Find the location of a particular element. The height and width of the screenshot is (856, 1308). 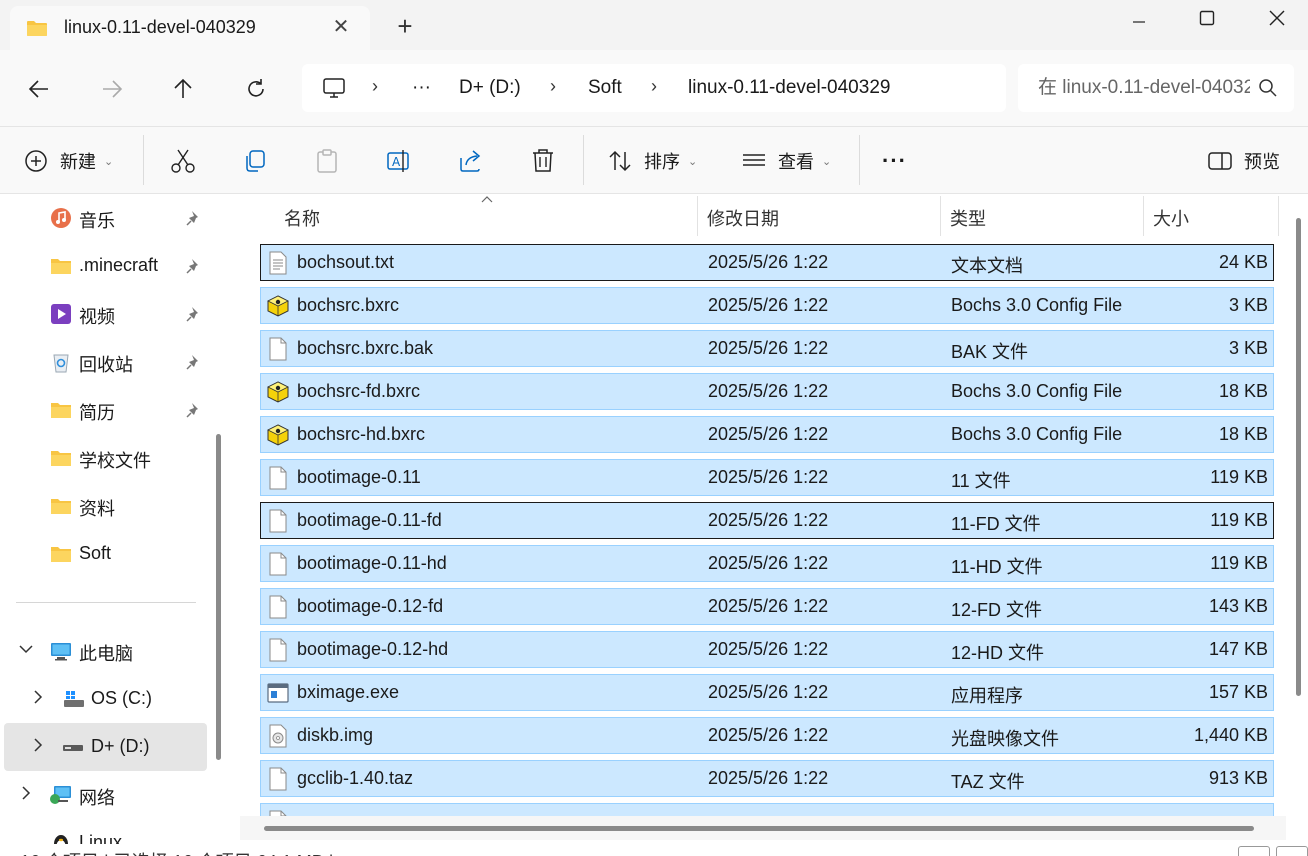

file-row: bochsout.txt 2025/5/26 1:22 文本文档 24 KB is located at coordinates (767, 262).